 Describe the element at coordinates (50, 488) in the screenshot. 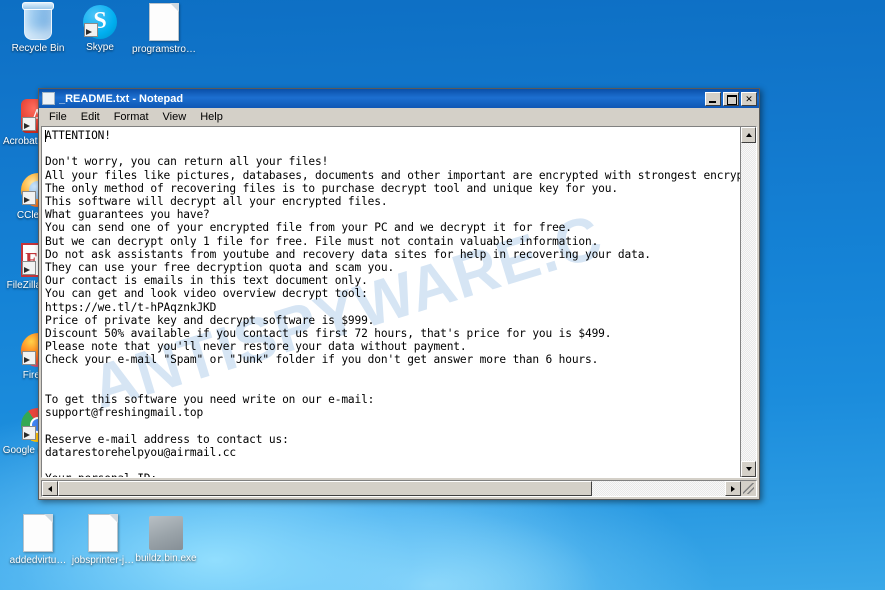

I see `scroll-left-button` at that location.